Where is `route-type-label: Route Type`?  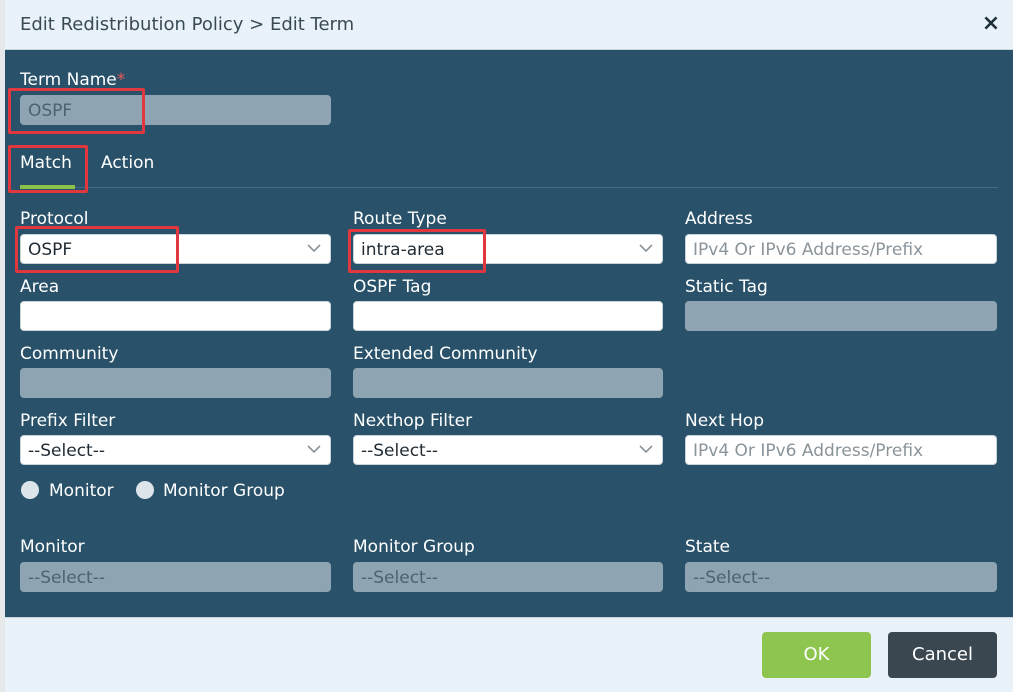
route-type-label: Route Type is located at coordinates (400, 219).